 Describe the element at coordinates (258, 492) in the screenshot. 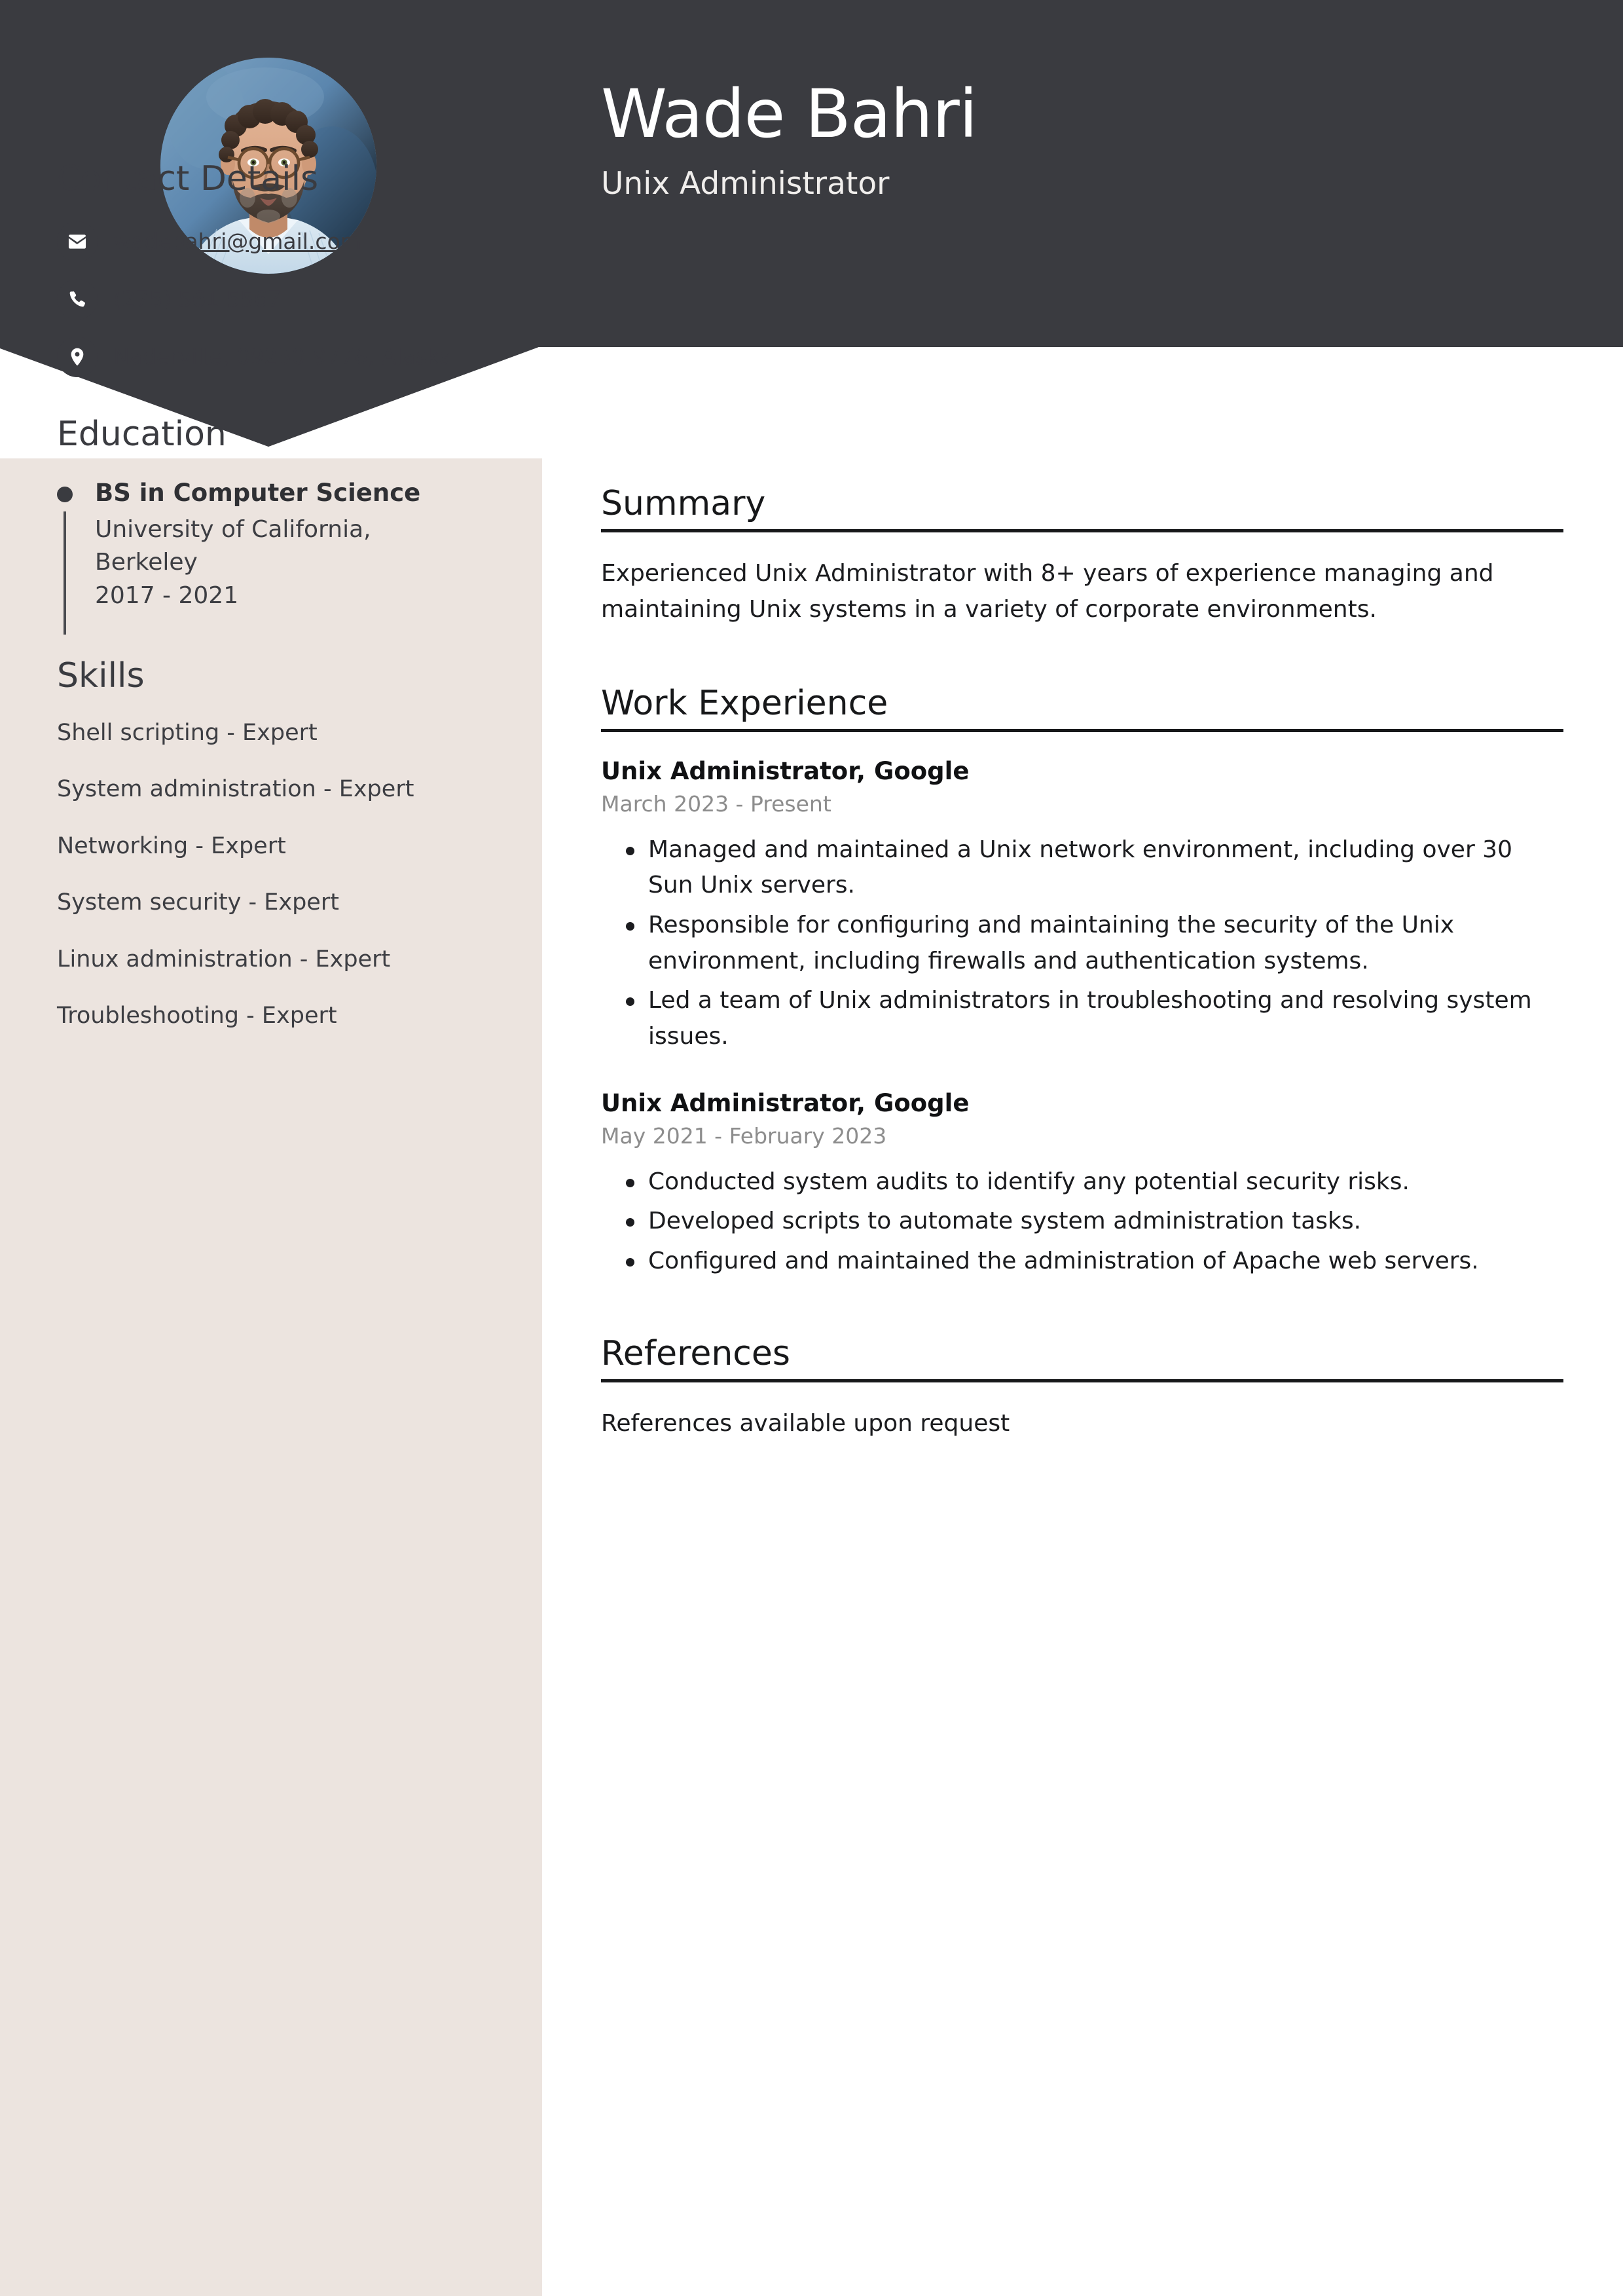

I see `education-degree: BS in Computer Science` at that location.